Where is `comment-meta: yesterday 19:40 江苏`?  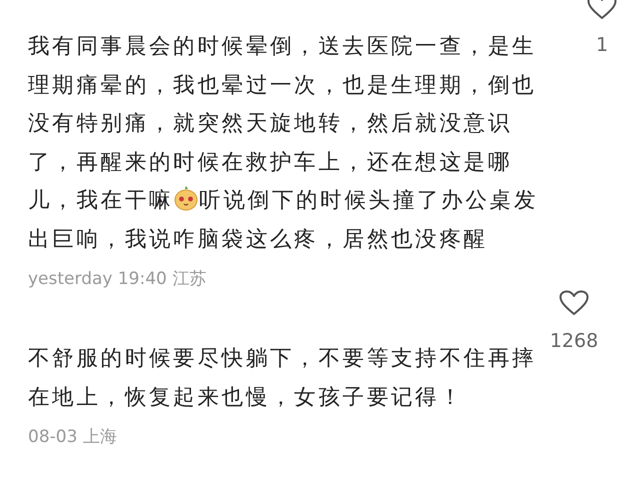 comment-meta: yesterday 19:40 江苏 is located at coordinates (118, 279).